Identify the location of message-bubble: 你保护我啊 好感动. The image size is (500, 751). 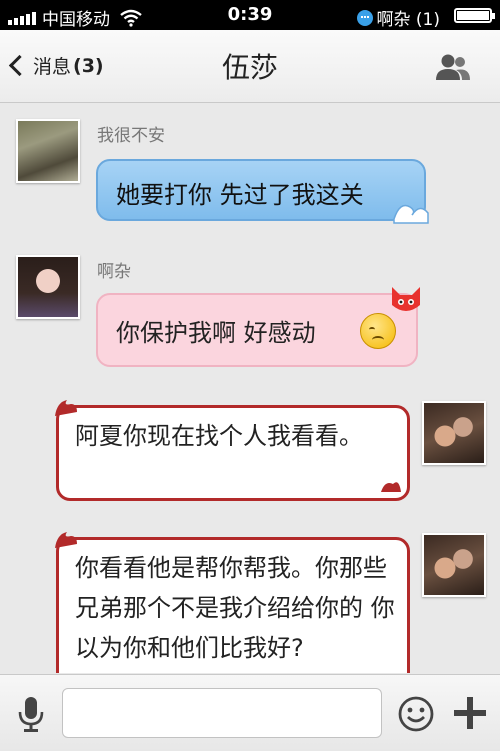
(258, 327).